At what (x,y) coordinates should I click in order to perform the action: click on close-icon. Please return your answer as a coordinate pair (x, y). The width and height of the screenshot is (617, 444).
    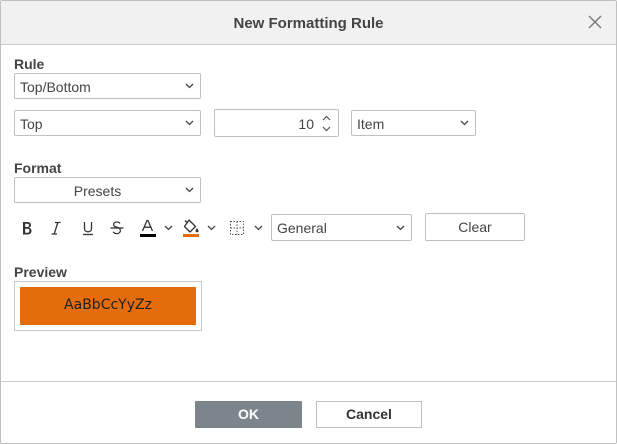
    Looking at the image, I should click on (595, 22).